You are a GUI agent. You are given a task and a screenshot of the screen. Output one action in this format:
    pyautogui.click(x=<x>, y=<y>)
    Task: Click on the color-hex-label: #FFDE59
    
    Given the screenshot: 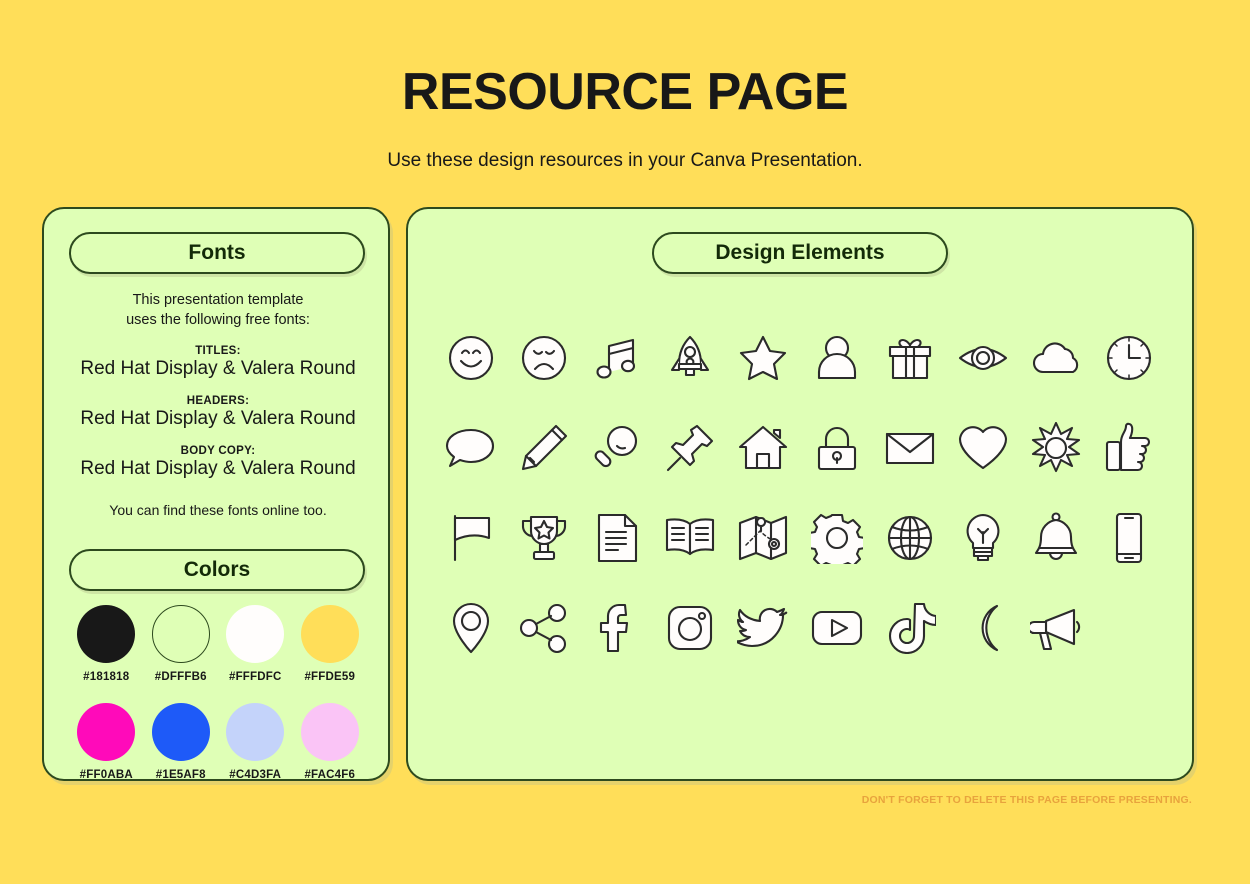 What is the action you would take?
    pyautogui.click(x=330, y=677)
    